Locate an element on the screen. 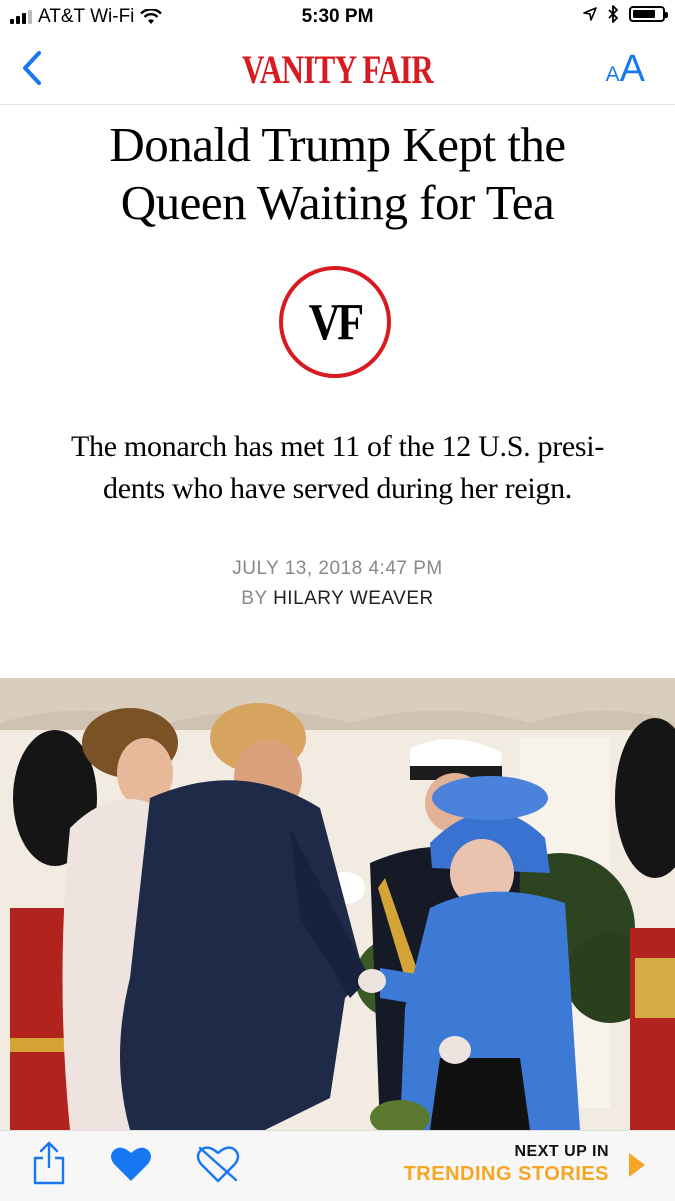 The height and width of the screenshot is (1201, 675). vf-logo-text: VF is located at coordinates (336, 322).